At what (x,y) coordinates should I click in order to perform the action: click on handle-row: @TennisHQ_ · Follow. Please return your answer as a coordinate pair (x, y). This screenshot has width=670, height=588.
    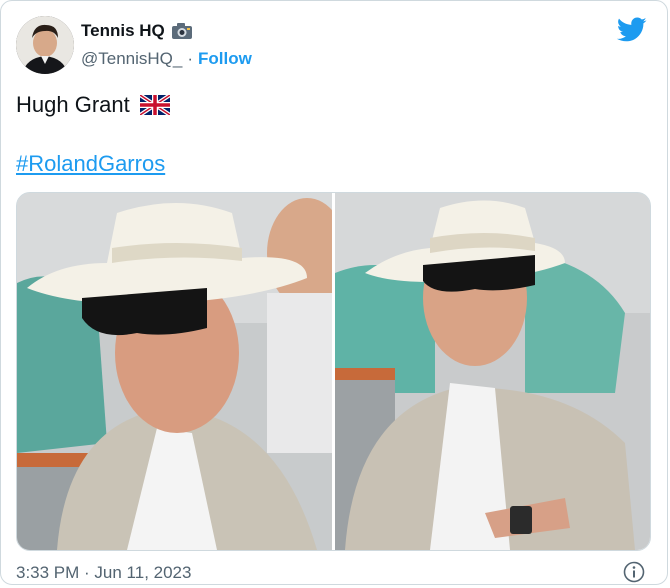
    Looking at the image, I should click on (166, 59).